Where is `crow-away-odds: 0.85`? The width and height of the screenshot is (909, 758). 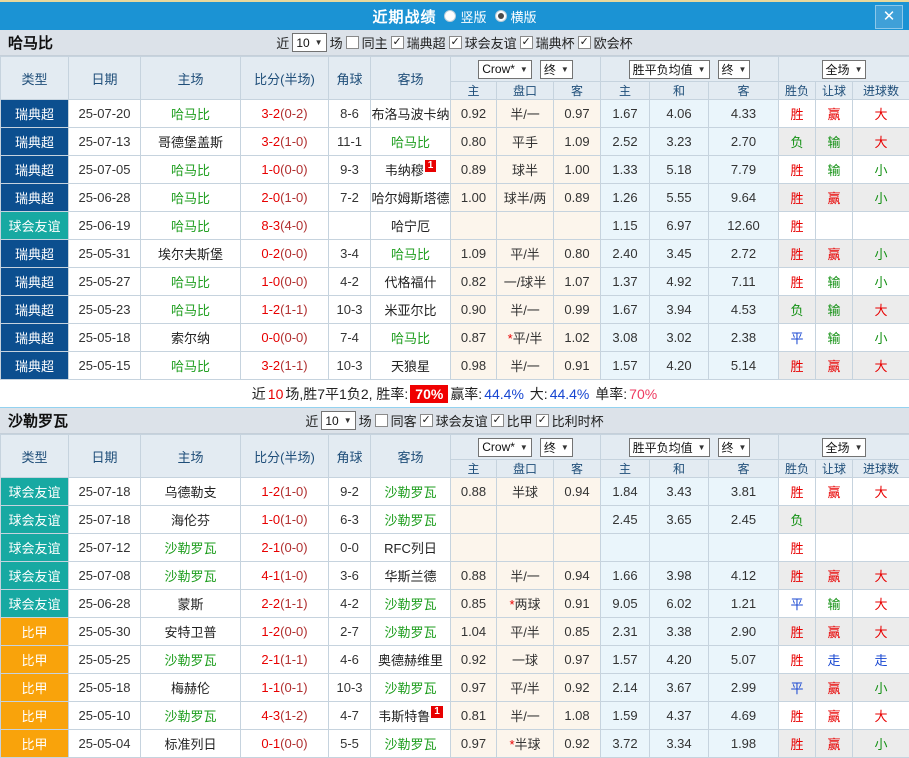 crow-away-odds: 0.85 is located at coordinates (577, 632).